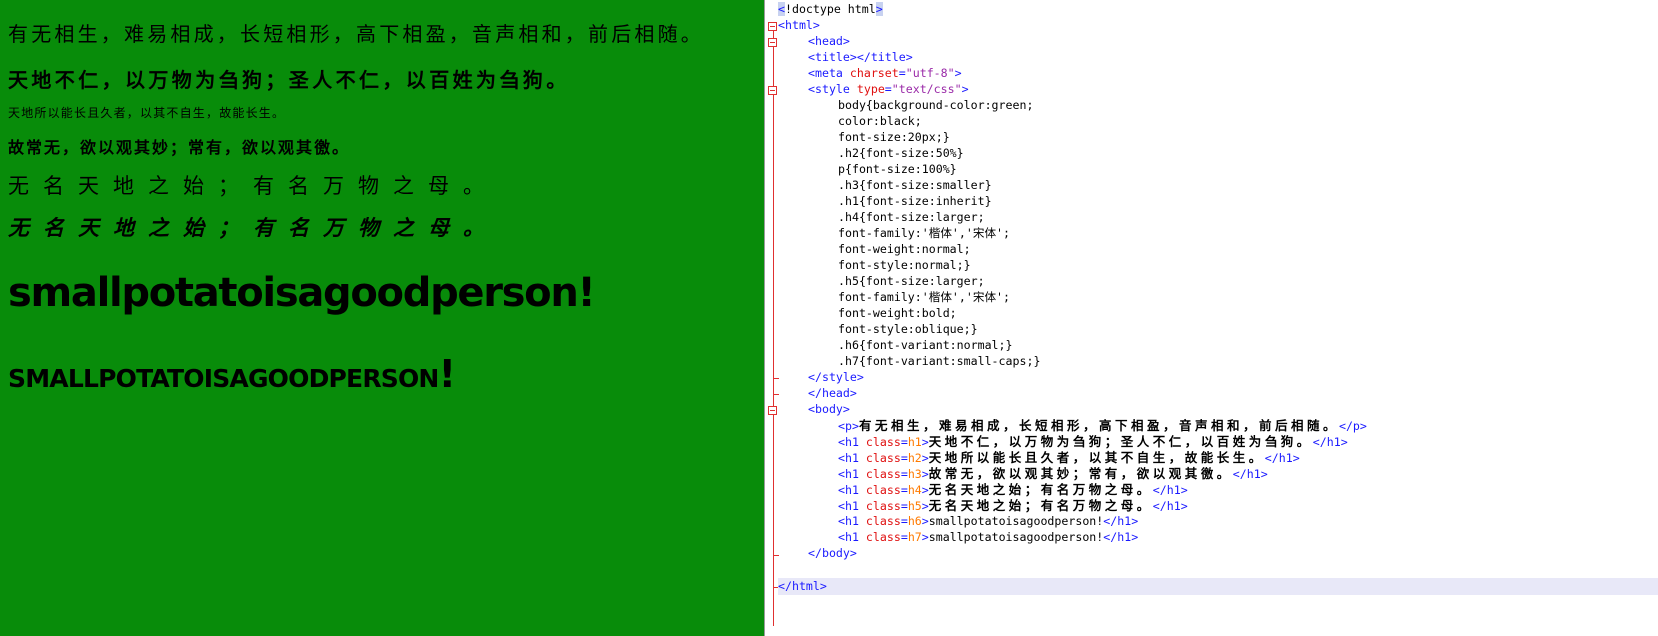 This screenshot has height=636, width=1658. Describe the element at coordinates (914, 490) in the screenshot. I see `class-value: h4` at that location.